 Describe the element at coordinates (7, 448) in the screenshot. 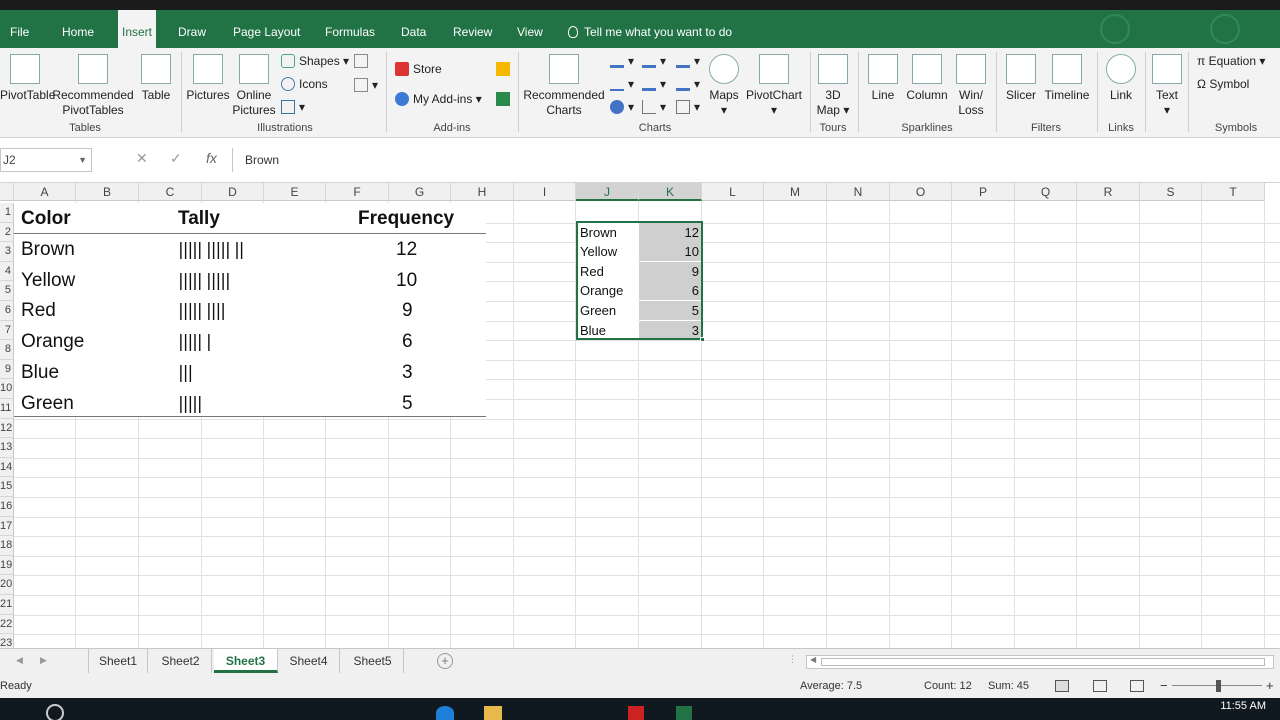

I see `row-header: 13` at that location.